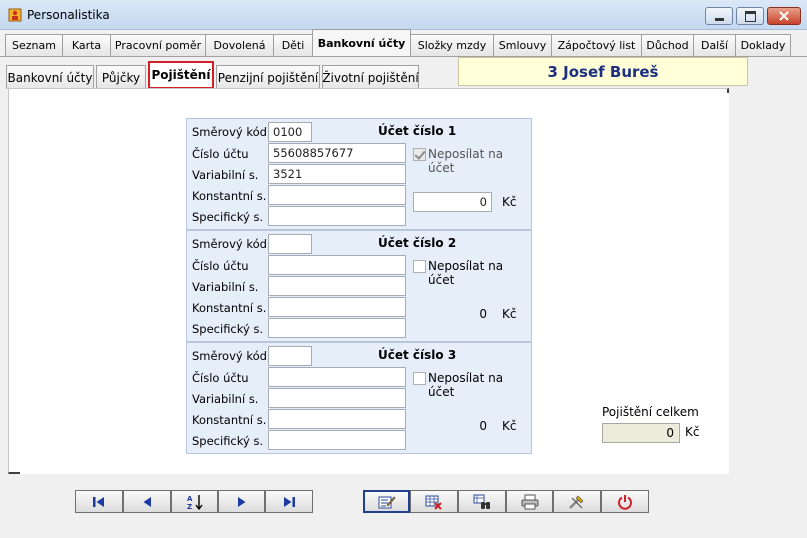 This screenshot has height=538, width=807. I want to click on previous-record-icon, so click(147, 501).